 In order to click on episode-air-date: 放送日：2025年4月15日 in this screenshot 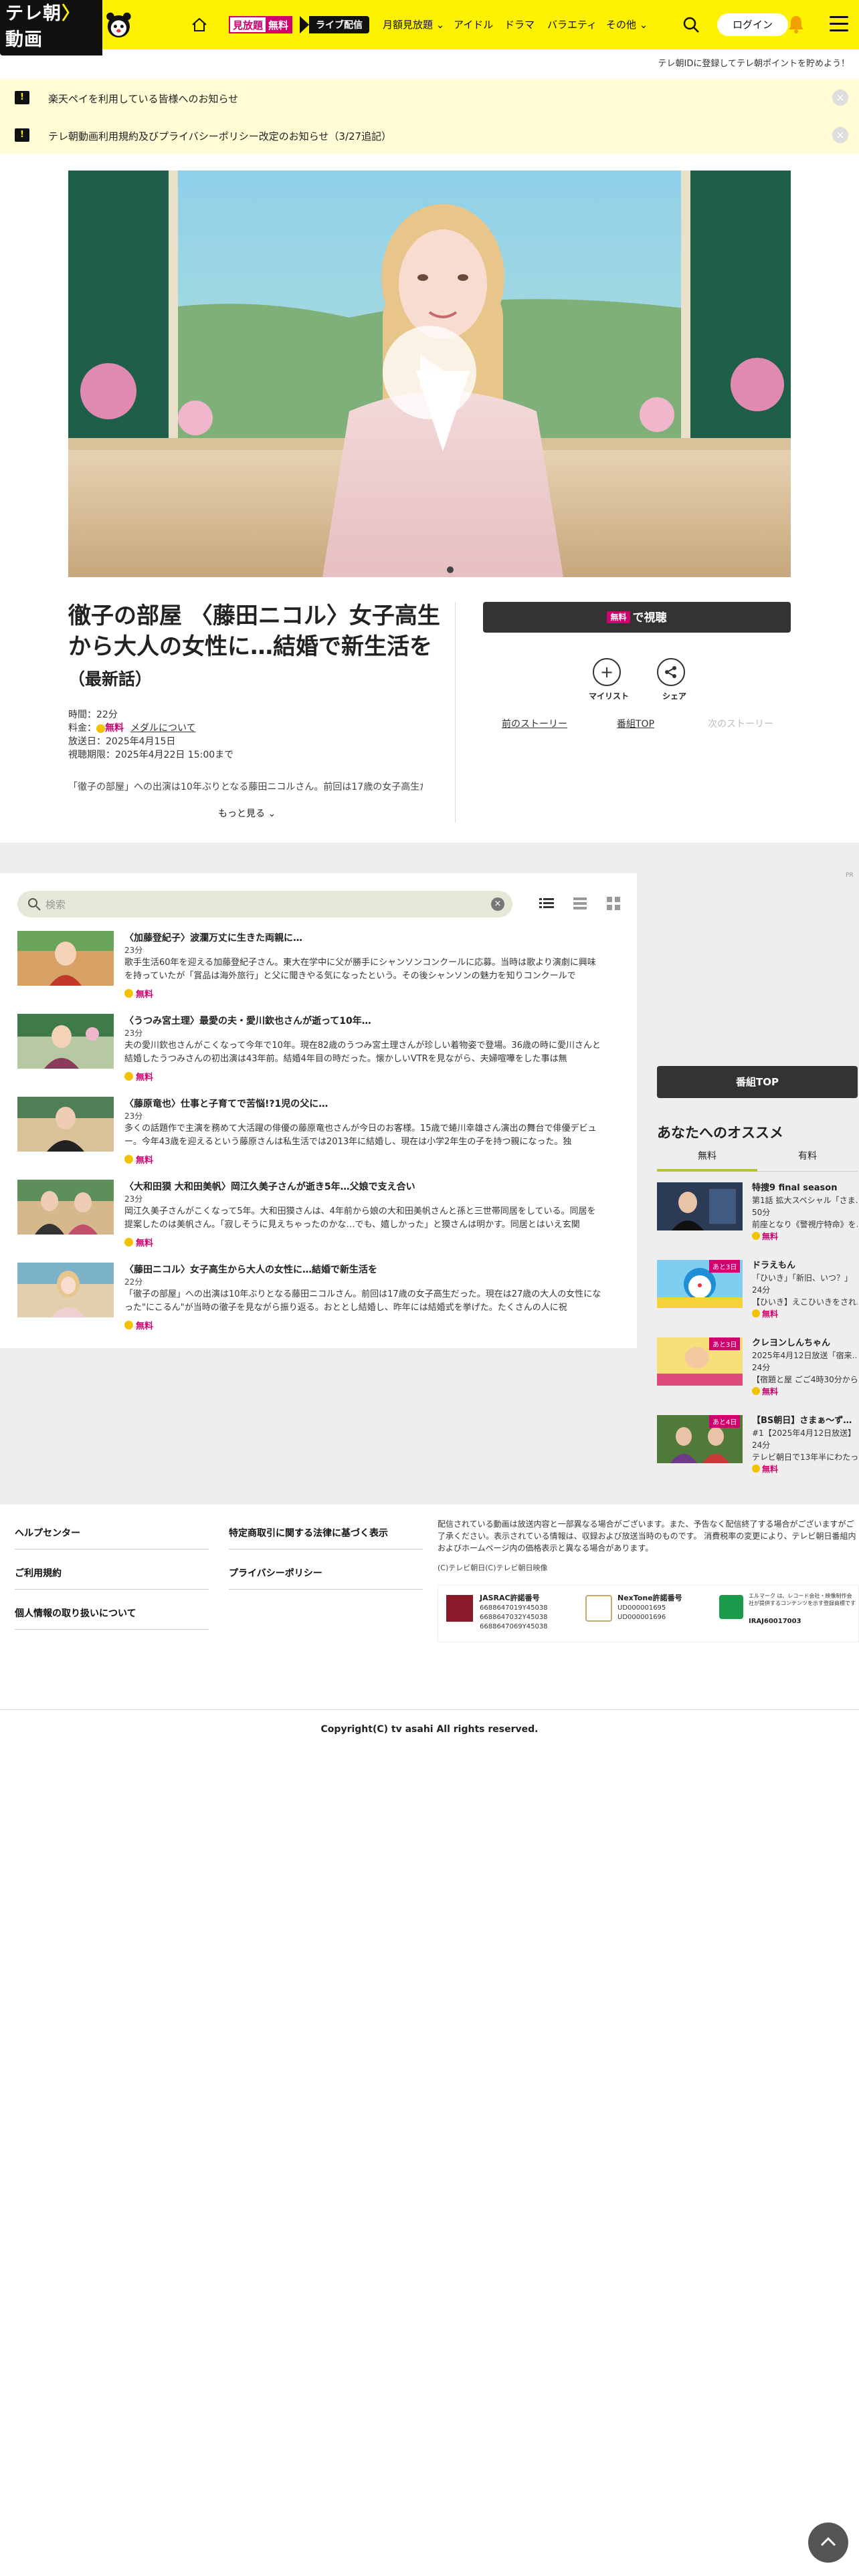, I will do `click(122, 742)`.